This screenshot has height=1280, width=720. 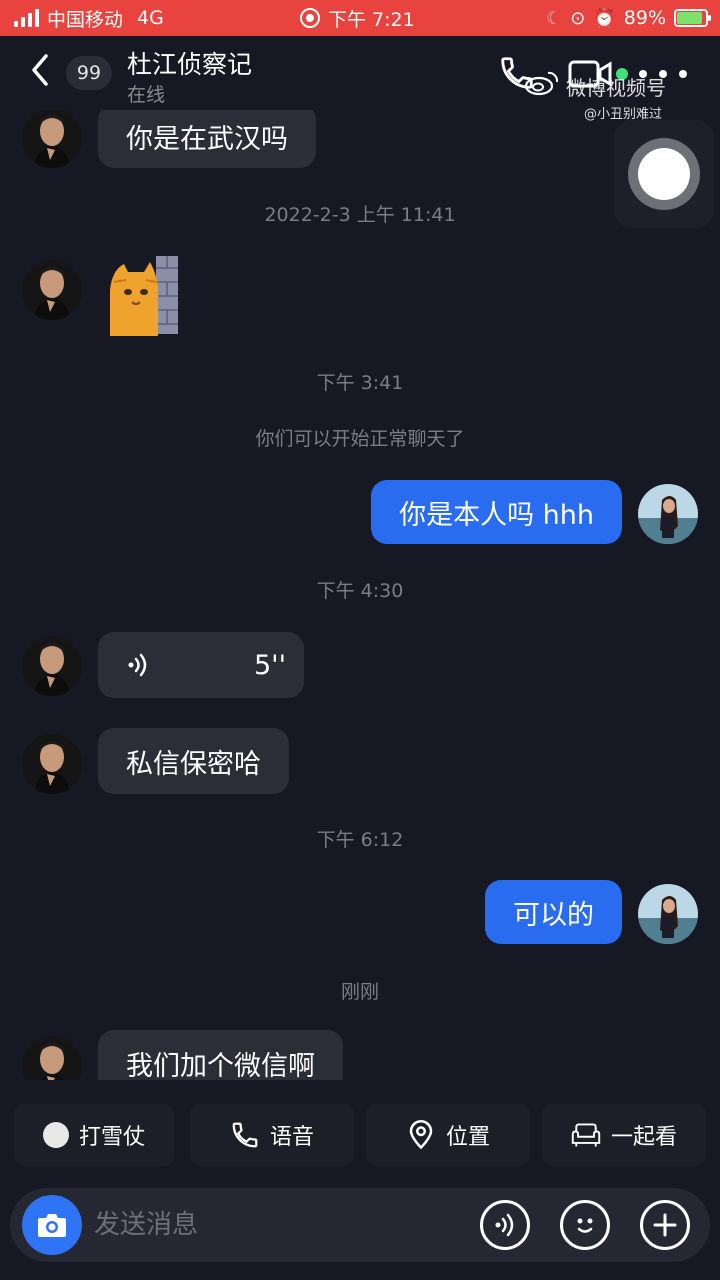 What do you see at coordinates (26, 18) in the screenshot?
I see `signal-icon` at bounding box center [26, 18].